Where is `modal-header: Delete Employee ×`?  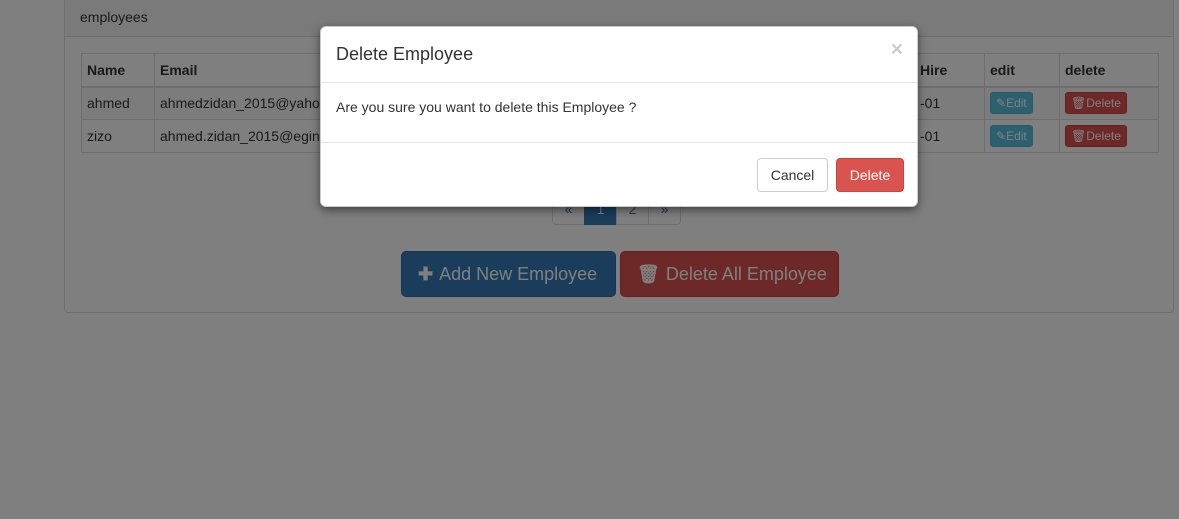 modal-header: Delete Employee × is located at coordinates (619, 55).